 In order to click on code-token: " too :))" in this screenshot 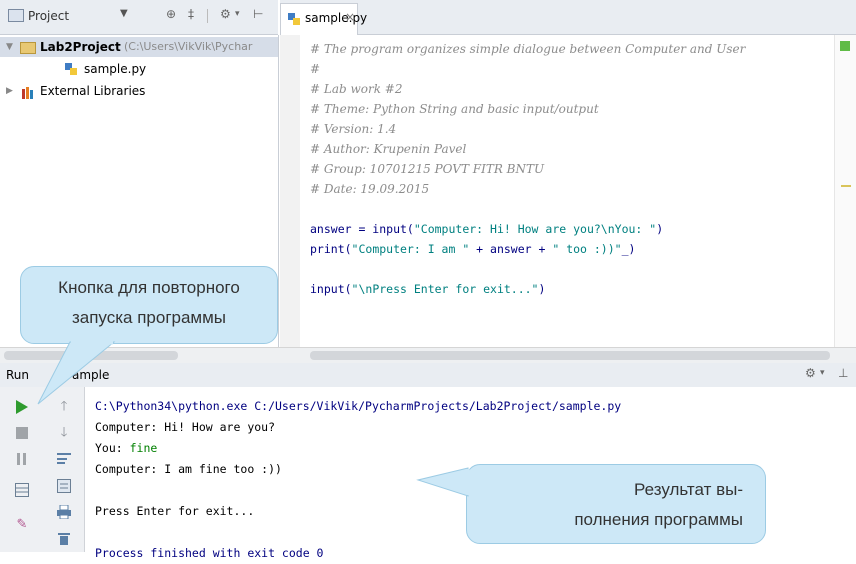, I will do `click(587, 249)`.